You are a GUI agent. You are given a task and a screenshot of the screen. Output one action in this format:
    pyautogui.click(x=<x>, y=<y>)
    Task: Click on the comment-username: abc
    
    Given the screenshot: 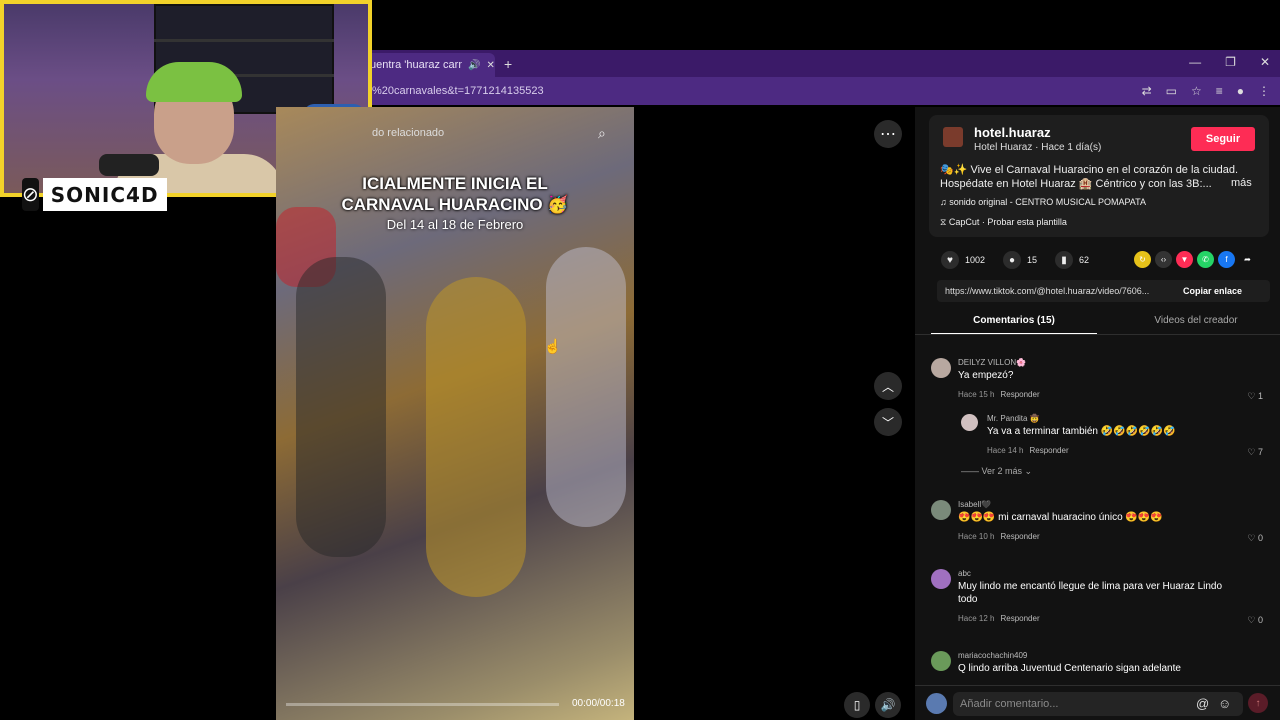 What is the action you would take?
    pyautogui.click(x=964, y=573)
    